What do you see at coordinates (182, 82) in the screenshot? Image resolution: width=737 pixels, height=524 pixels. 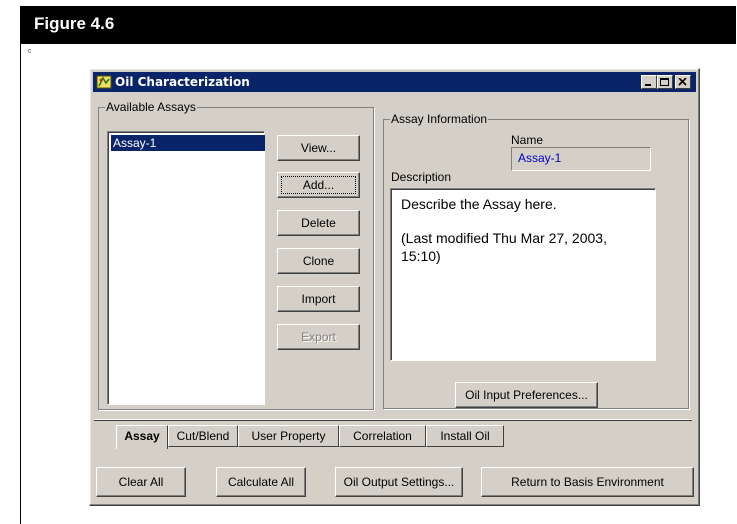 I see `window-title: Oil Characterization` at bounding box center [182, 82].